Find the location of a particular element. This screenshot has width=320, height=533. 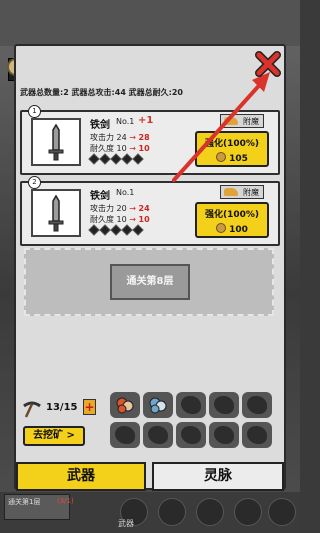

enhance-button: 强化(100%) 100 is located at coordinates (232, 220).